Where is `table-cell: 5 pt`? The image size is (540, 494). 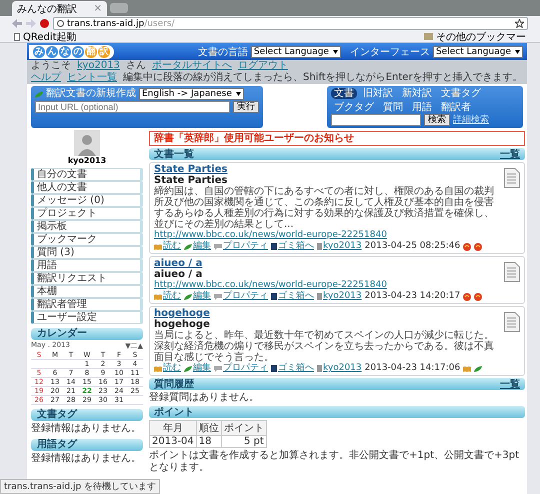 table-cell: 5 pt is located at coordinates (243, 442).